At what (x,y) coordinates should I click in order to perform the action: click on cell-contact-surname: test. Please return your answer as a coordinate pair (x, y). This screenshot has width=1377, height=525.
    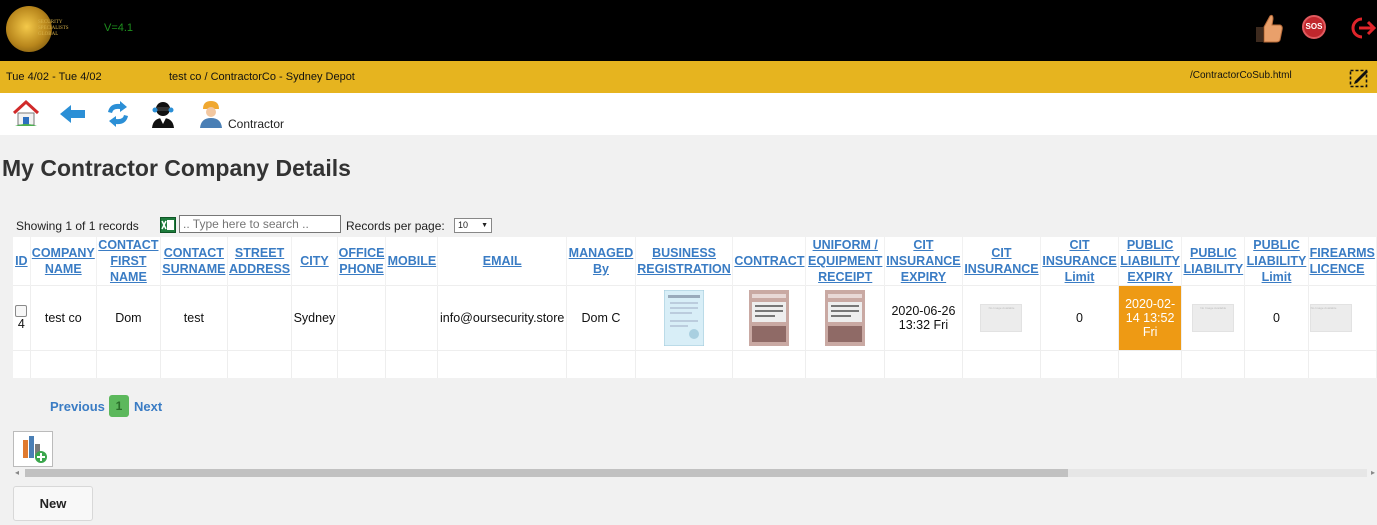
    Looking at the image, I should click on (194, 318).